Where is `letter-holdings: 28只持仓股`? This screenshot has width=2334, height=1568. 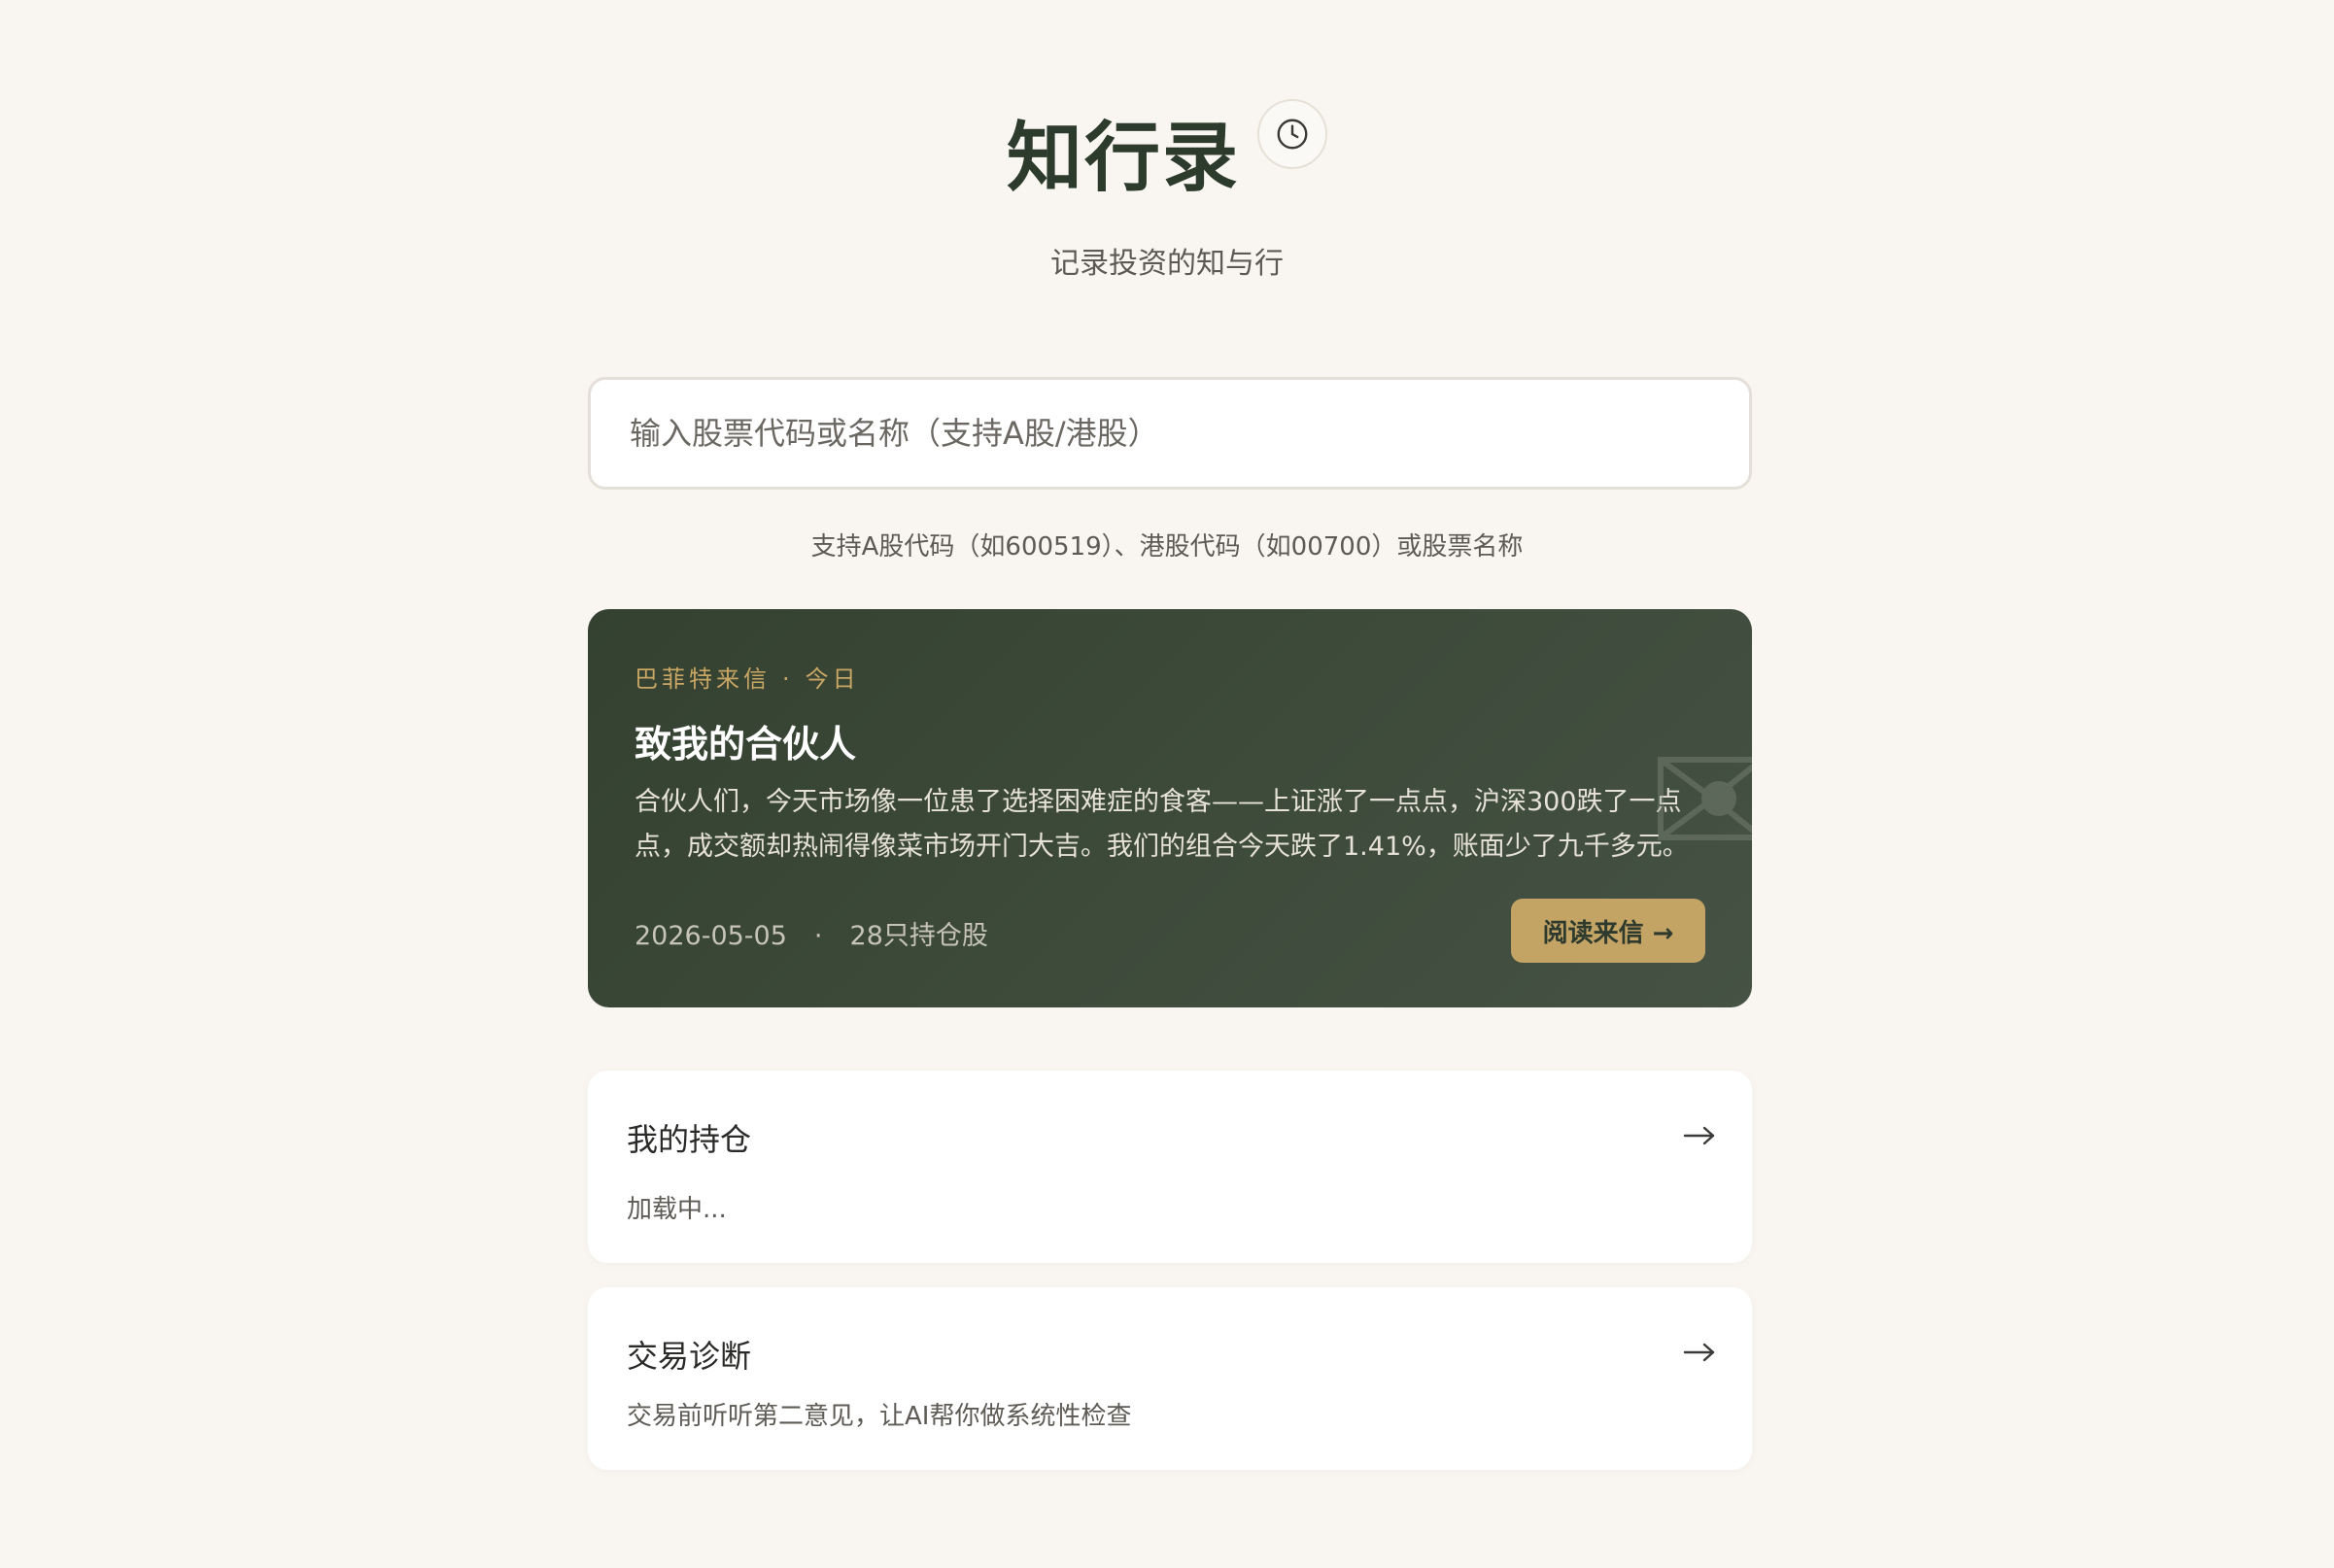
letter-holdings: 28只持仓股 is located at coordinates (918, 936).